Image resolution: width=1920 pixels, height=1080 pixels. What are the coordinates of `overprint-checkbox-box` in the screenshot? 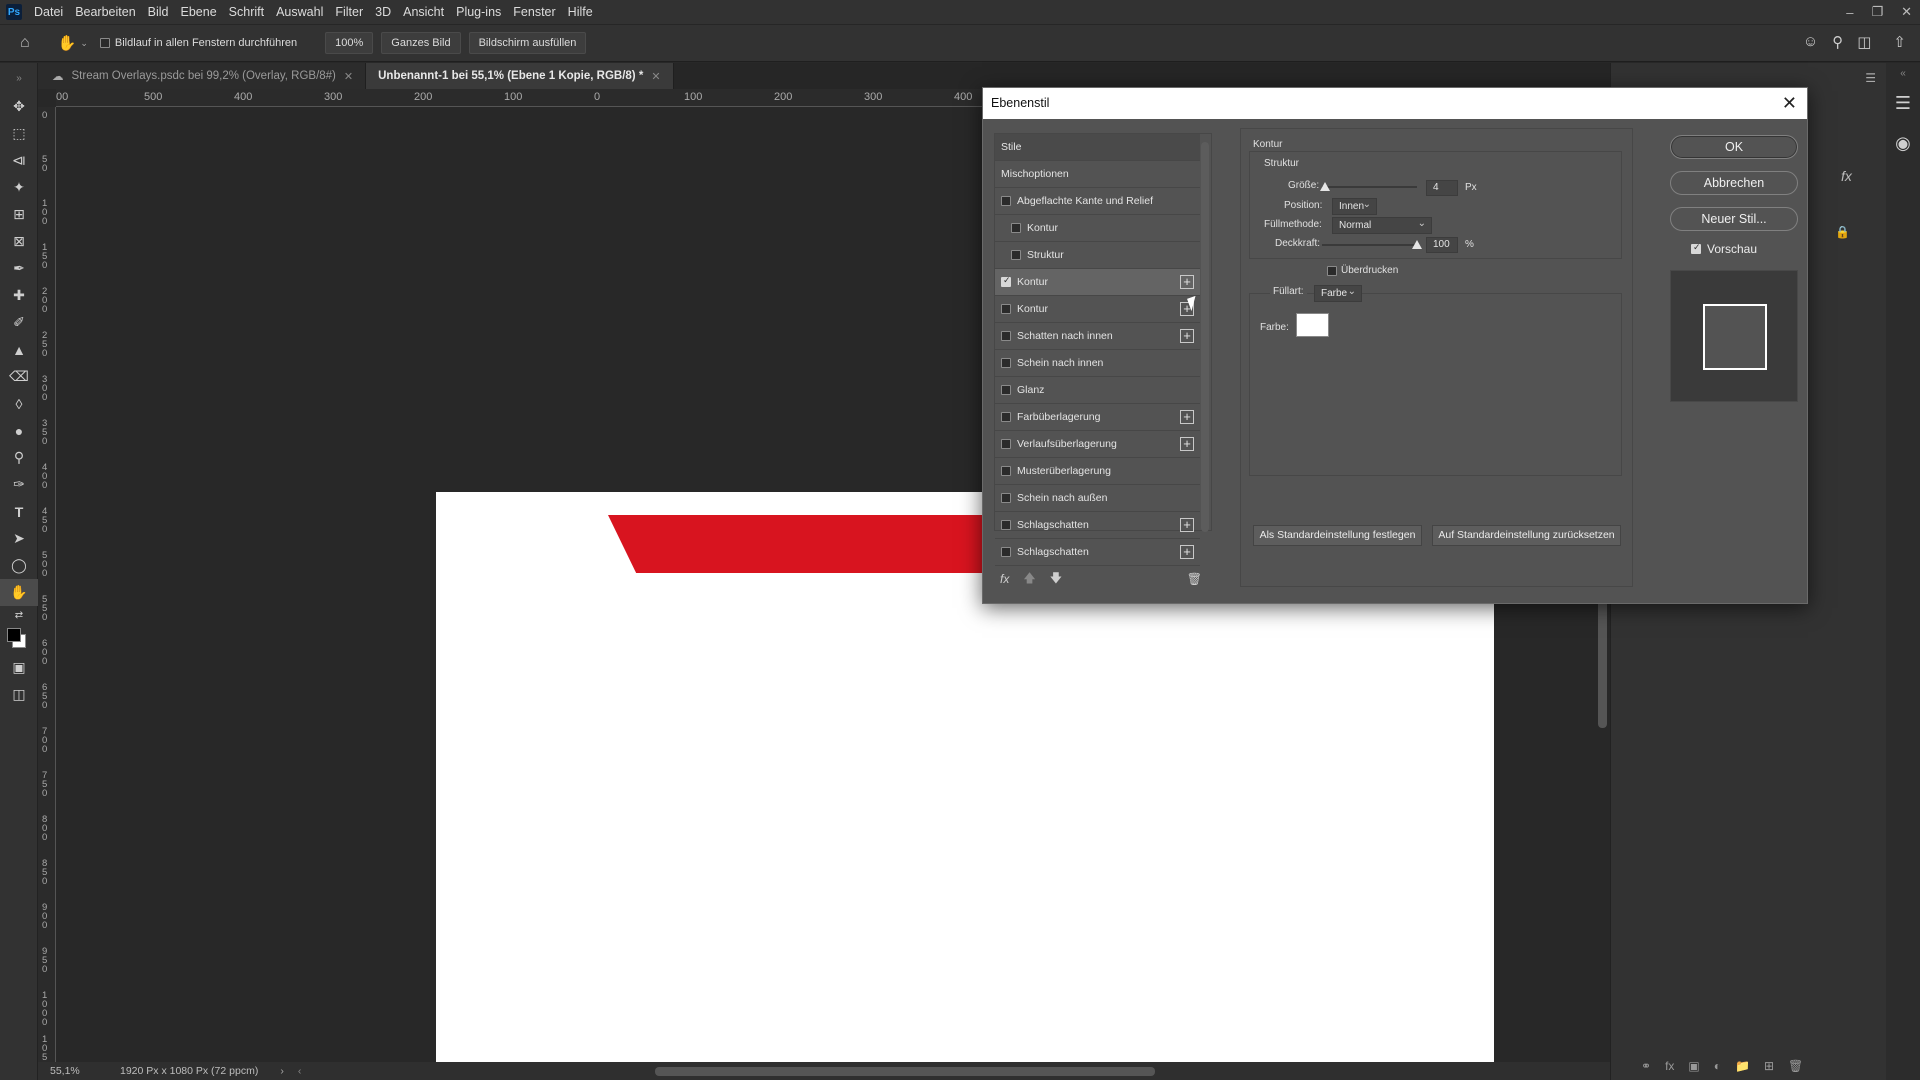 It's located at (1332, 270).